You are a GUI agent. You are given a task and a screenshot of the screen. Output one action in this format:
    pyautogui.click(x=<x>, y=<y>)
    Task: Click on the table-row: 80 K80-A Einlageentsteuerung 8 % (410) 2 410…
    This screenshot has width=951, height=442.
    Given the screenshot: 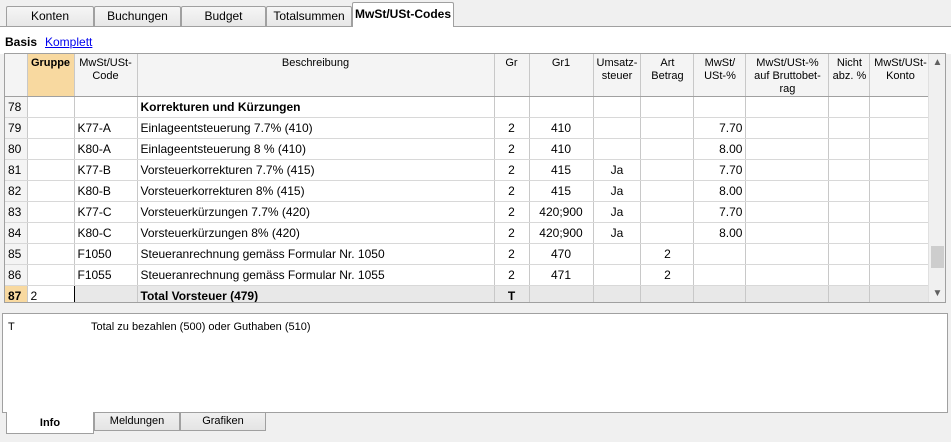 What is the action you would take?
    pyautogui.click(x=468, y=149)
    